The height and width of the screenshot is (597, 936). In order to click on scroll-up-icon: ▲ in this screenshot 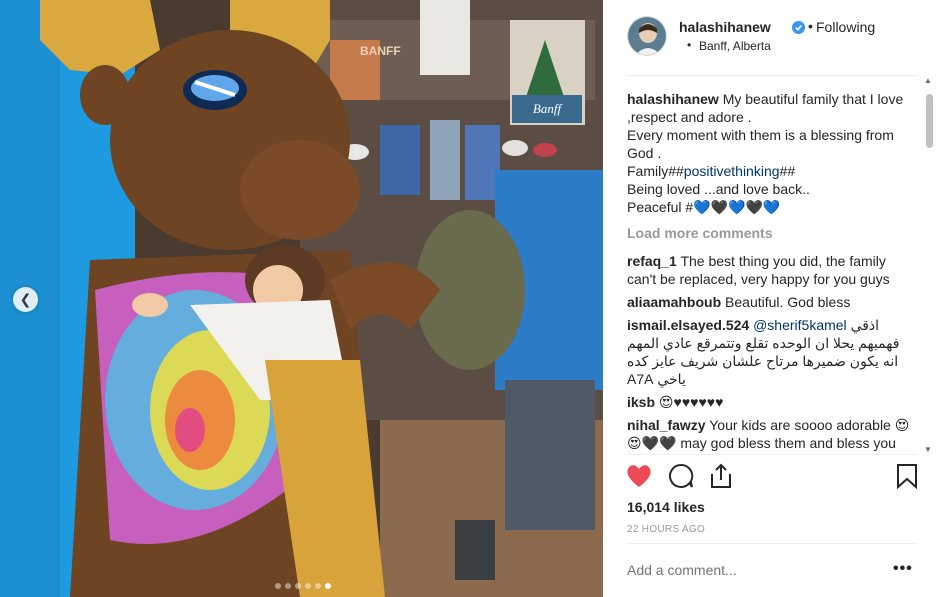, I will do `click(928, 80)`.